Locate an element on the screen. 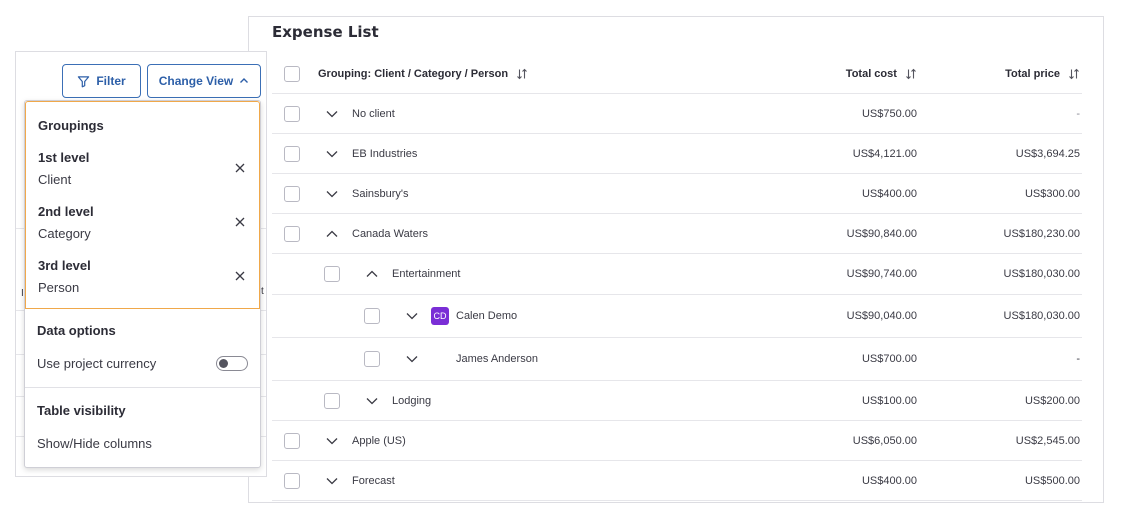 The height and width of the screenshot is (523, 1126). level-value: Client is located at coordinates (55, 179).